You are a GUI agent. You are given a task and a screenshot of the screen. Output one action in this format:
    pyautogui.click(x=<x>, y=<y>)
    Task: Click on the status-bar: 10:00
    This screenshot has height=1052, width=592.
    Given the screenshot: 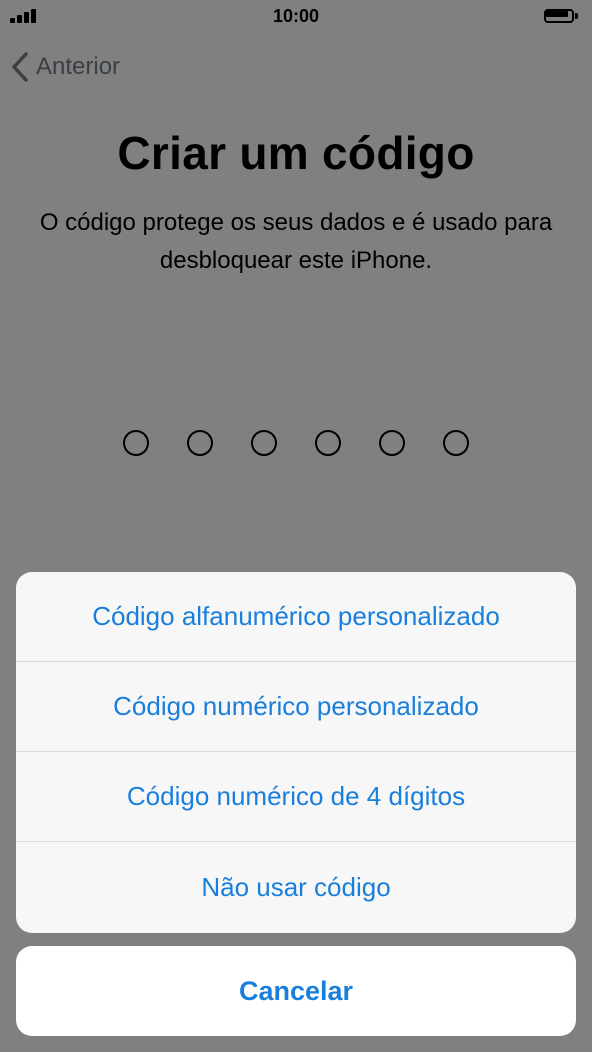 What is the action you would take?
    pyautogui.click(x=296, y=17)
    